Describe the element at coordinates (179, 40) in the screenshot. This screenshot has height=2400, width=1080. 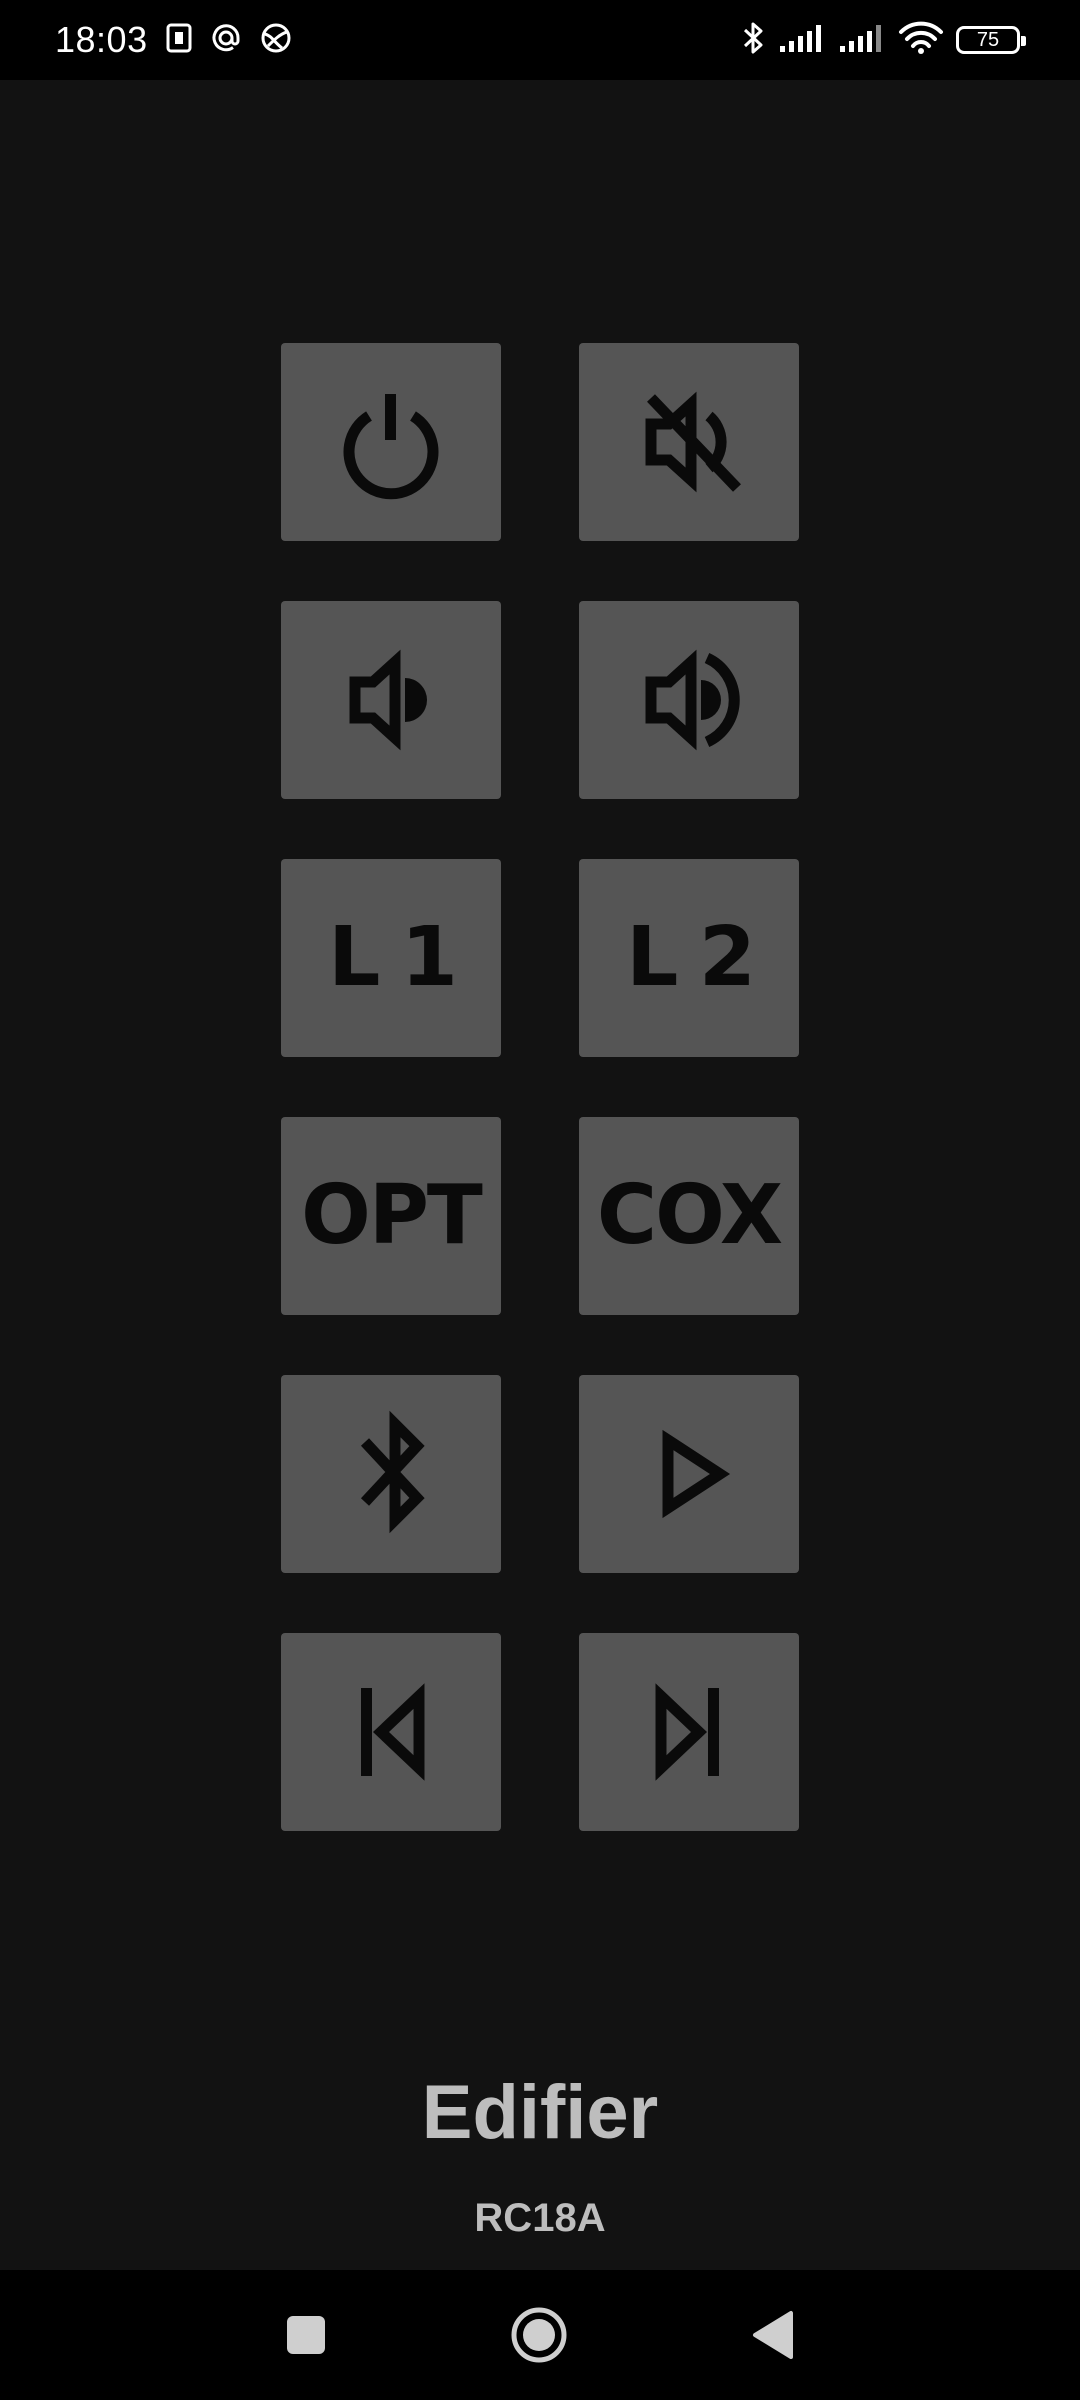
I see `sim-card-icon` at that location.